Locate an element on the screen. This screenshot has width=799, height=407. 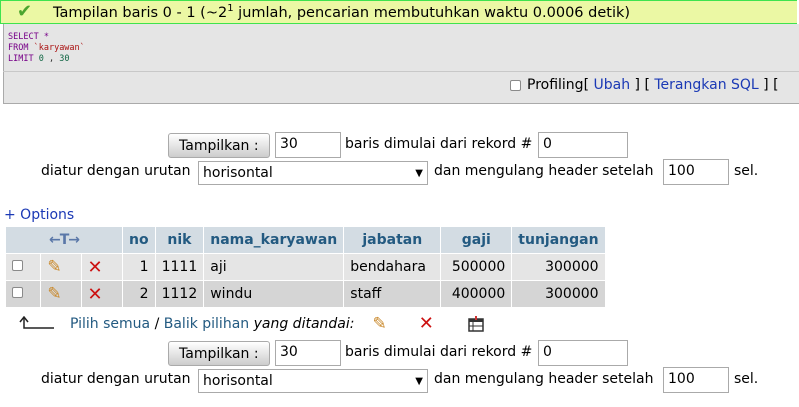
table-row: ✎ ✕ 1 1111 aji bendahara 500000 300000 is located at coordinates (305, 267).